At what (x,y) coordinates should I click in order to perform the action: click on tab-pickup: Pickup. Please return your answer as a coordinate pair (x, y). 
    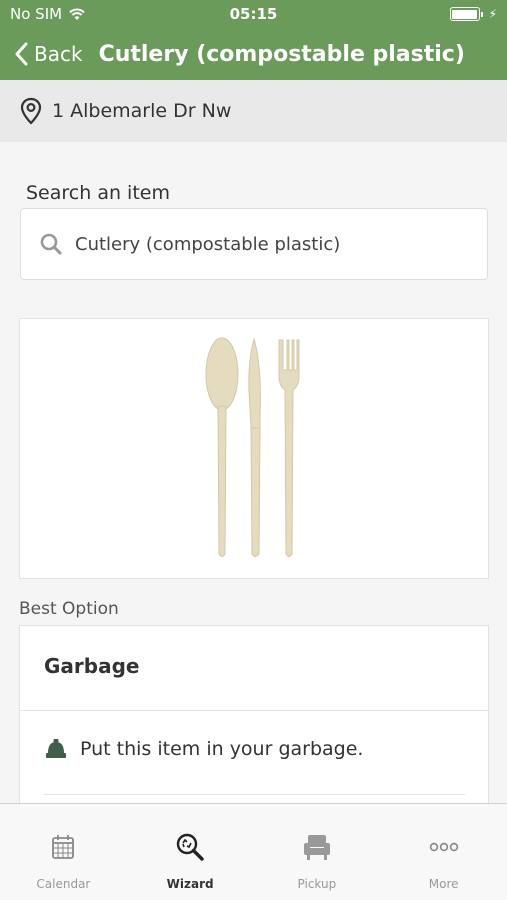
    Looking at the image, I should click on (317, 852).